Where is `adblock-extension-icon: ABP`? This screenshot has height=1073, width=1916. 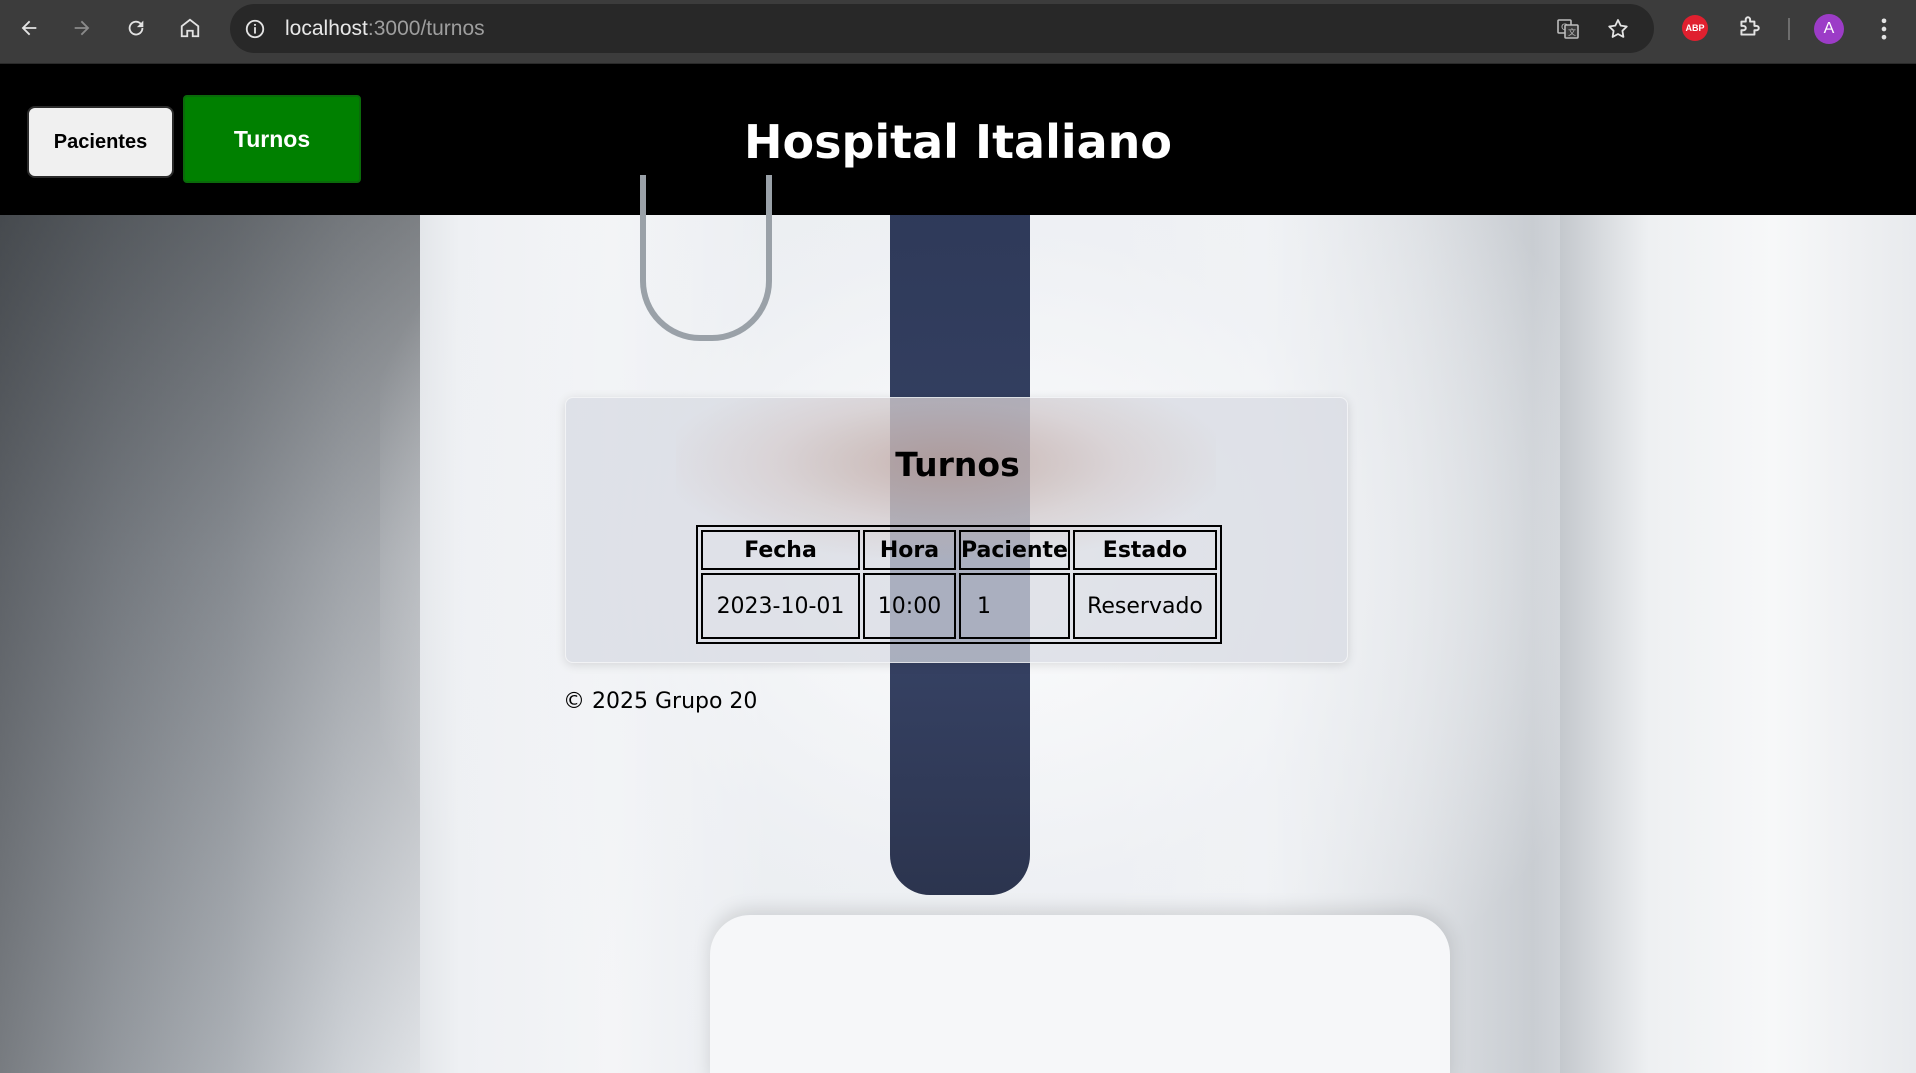 adblock-extension-icon: ABP is located at coordinates (1695, 28).